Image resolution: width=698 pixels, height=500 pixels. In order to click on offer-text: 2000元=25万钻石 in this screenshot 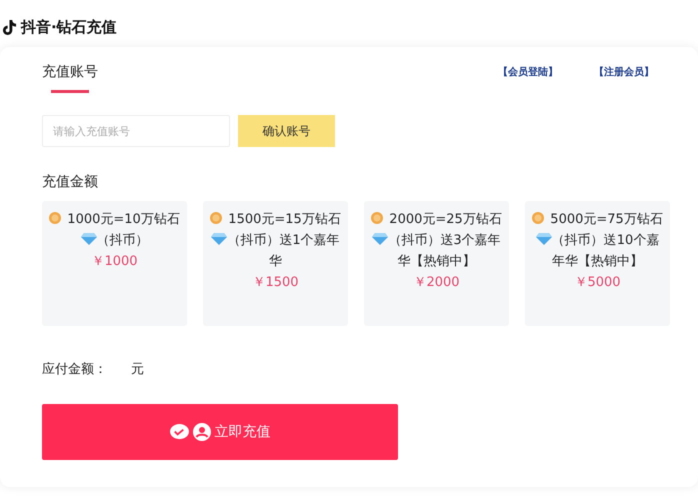, I will do `click(445, 219)`.